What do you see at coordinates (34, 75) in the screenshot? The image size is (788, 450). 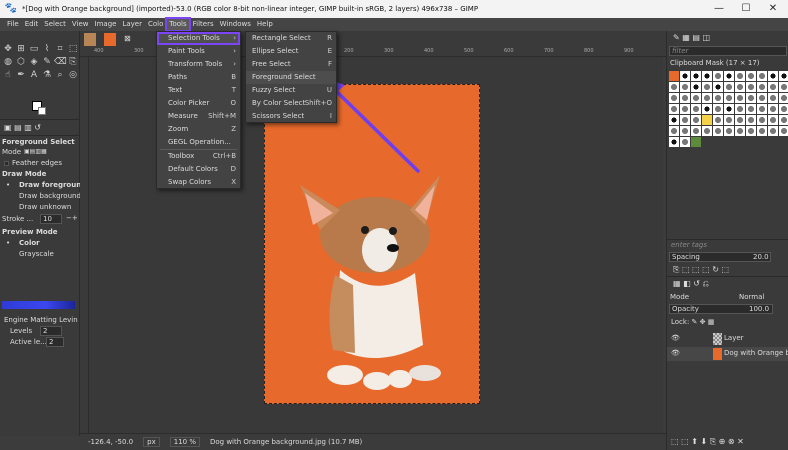 I see `text-tool-icon: A` at bounding box center [34, 75].